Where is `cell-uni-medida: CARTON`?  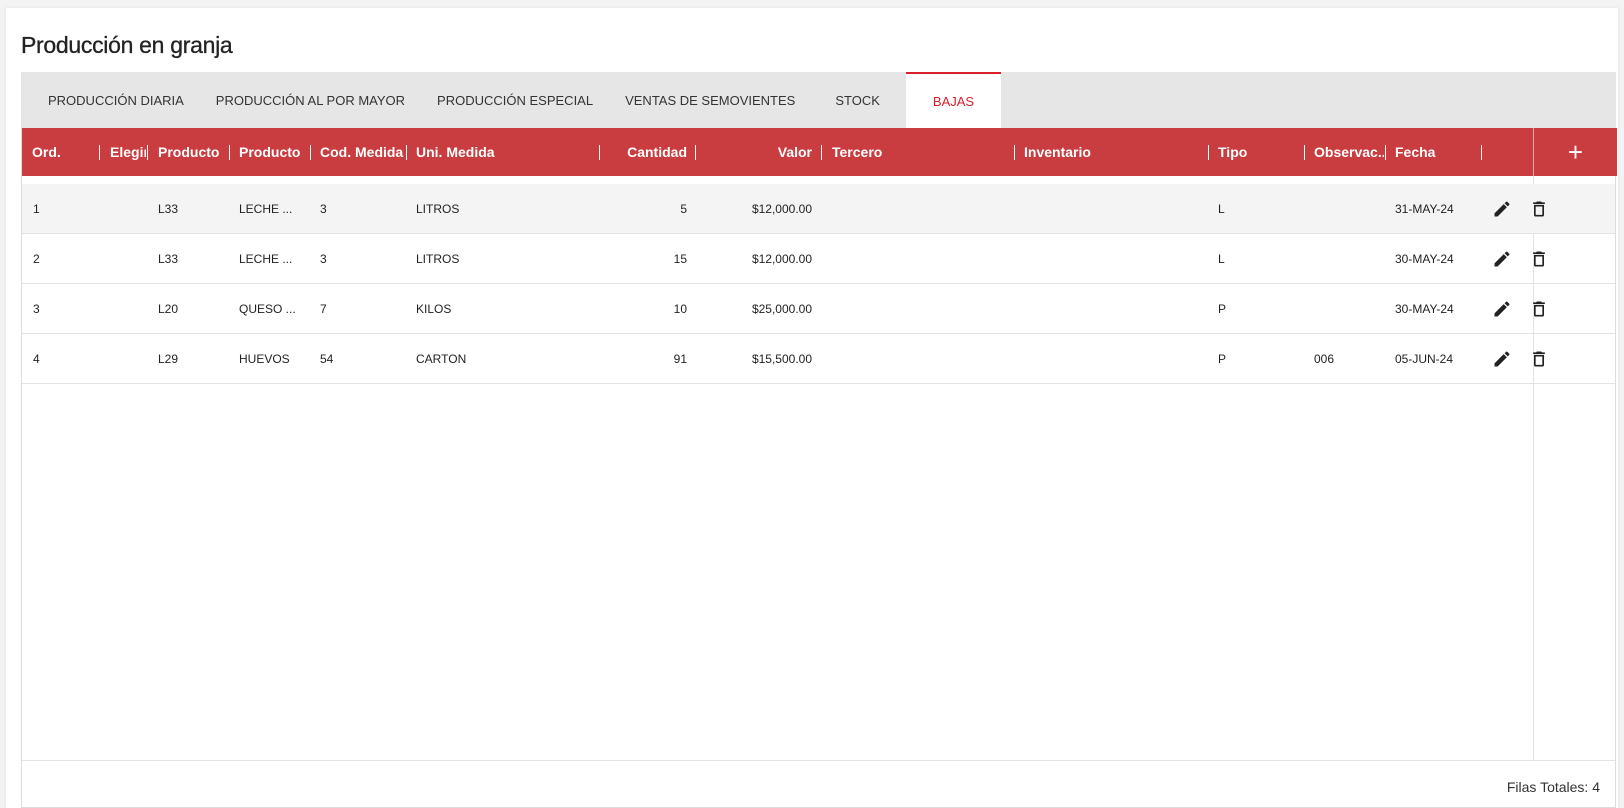 cell-uni-medida: CARTON is located at coordinates (441, 359).